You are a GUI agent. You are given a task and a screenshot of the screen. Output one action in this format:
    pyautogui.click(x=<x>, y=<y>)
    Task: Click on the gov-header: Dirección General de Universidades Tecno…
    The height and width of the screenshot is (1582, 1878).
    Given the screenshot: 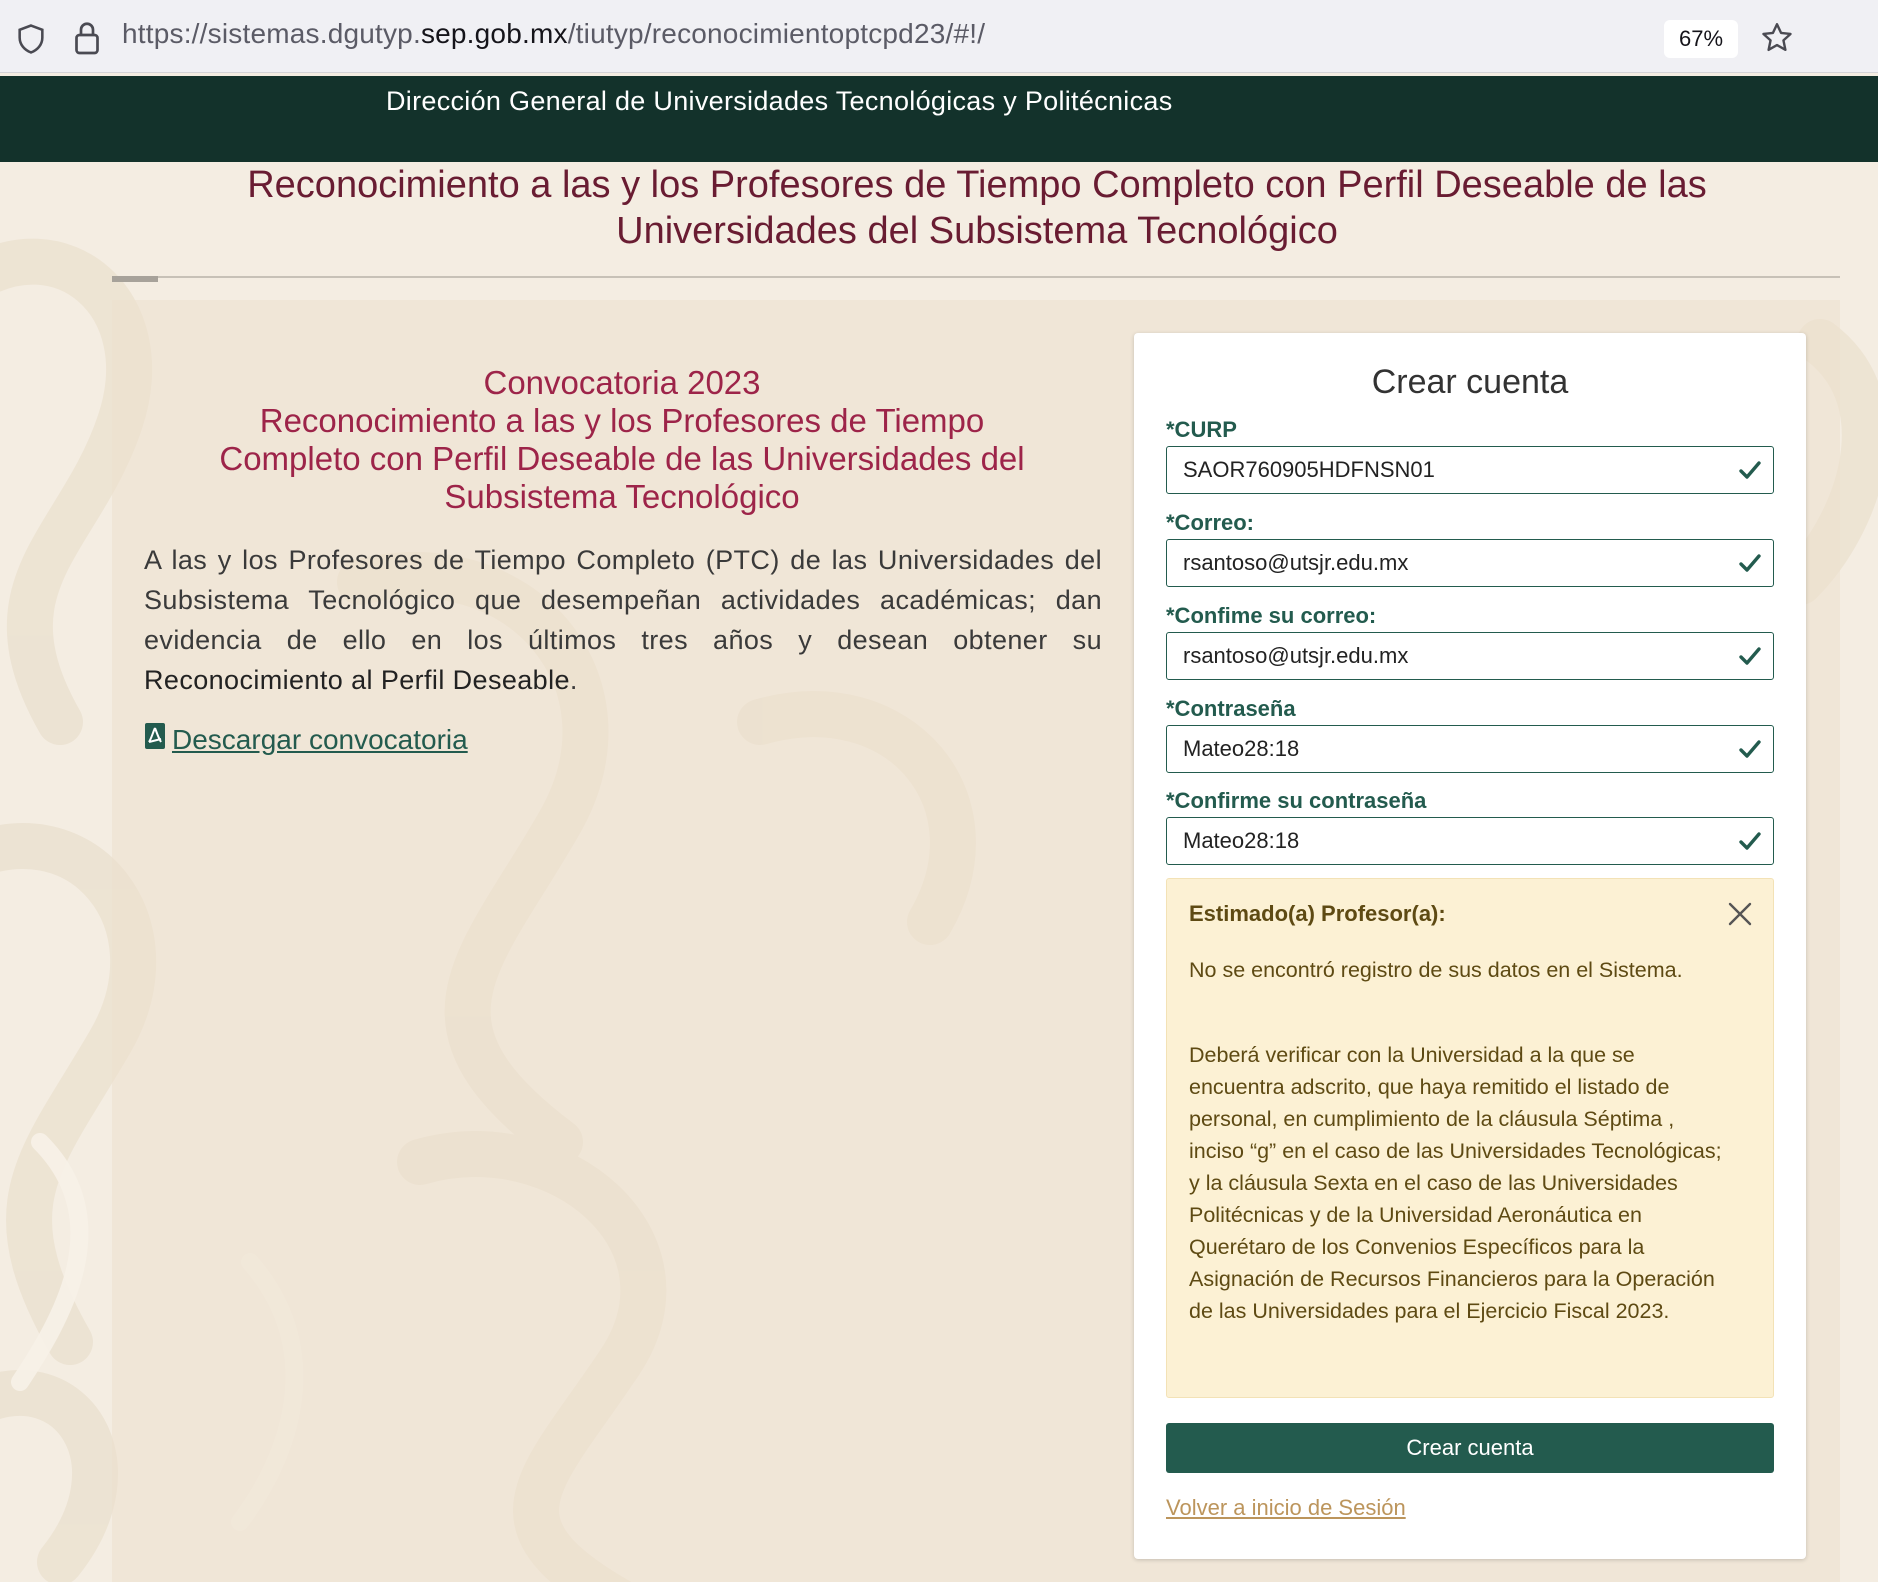 What is the action you would take?
    pyautogui.click(x=939, y=119)
    